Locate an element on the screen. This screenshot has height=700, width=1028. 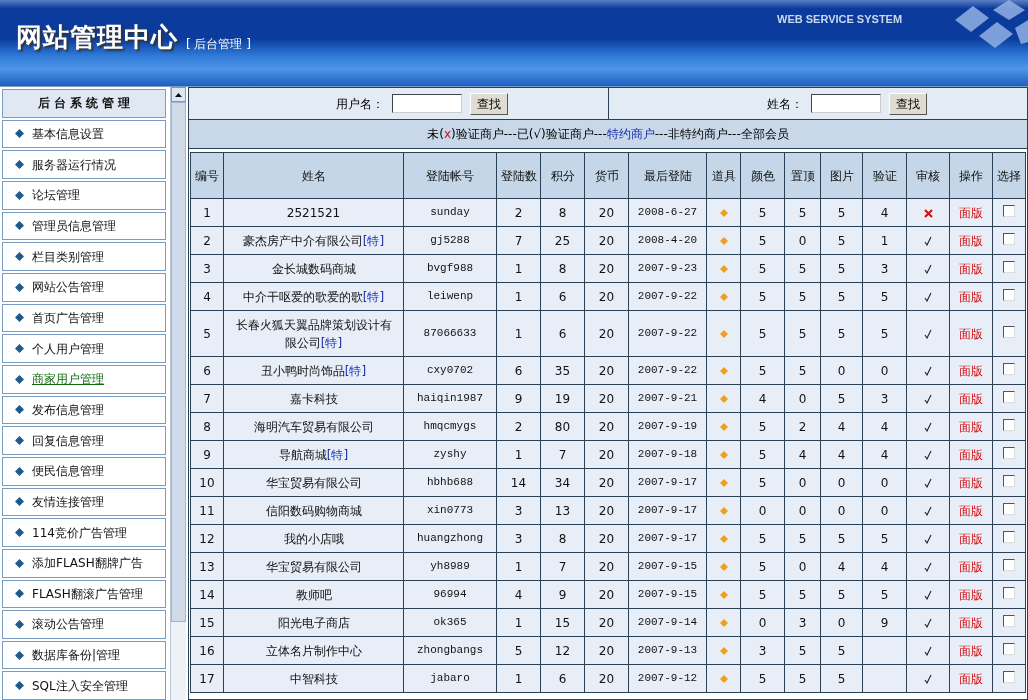
scroll-thumb is located at coordinates (178, 362).